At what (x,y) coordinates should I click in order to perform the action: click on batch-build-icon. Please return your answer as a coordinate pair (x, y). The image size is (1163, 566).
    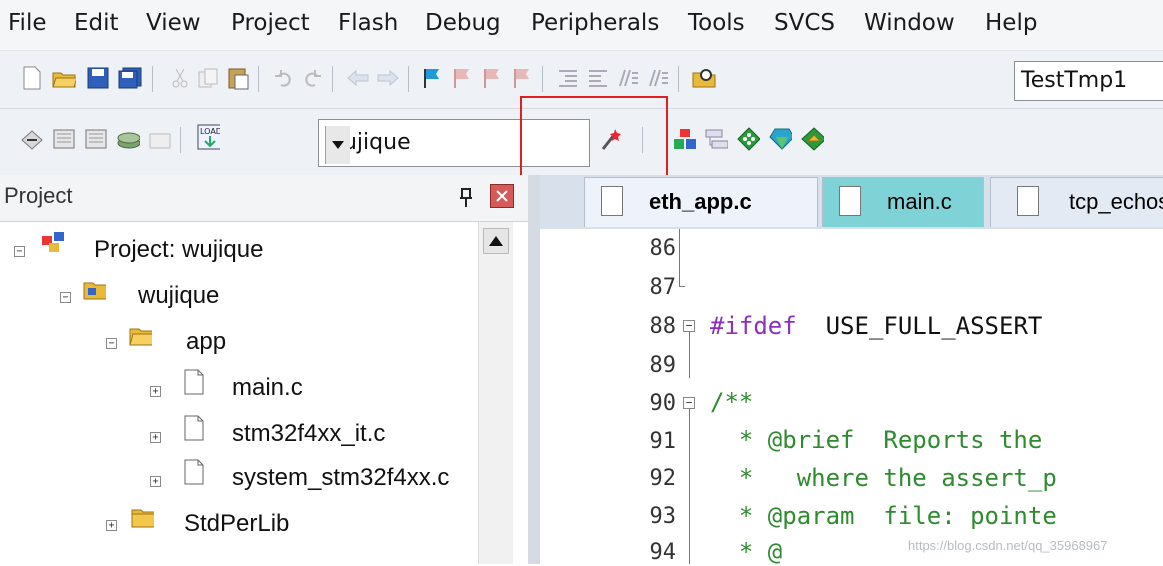
    Looking at the image, I should click on (128, 139).